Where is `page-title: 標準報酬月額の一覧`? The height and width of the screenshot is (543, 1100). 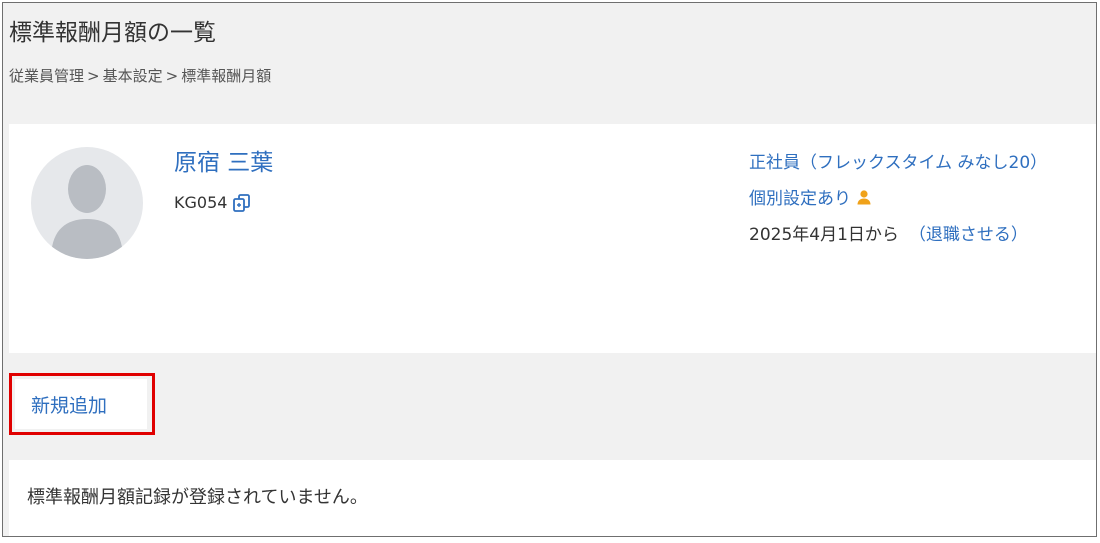
page-title: 標準報酬月額の一覧 is located at coordinates (112, 33).